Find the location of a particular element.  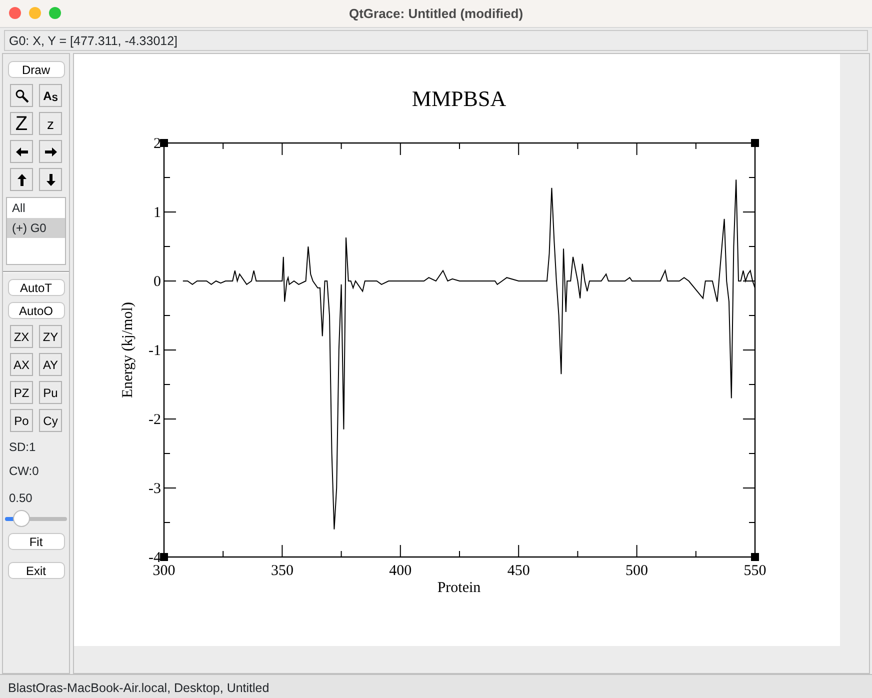

auto-button: AutoO is located at coordinates (36, 310).